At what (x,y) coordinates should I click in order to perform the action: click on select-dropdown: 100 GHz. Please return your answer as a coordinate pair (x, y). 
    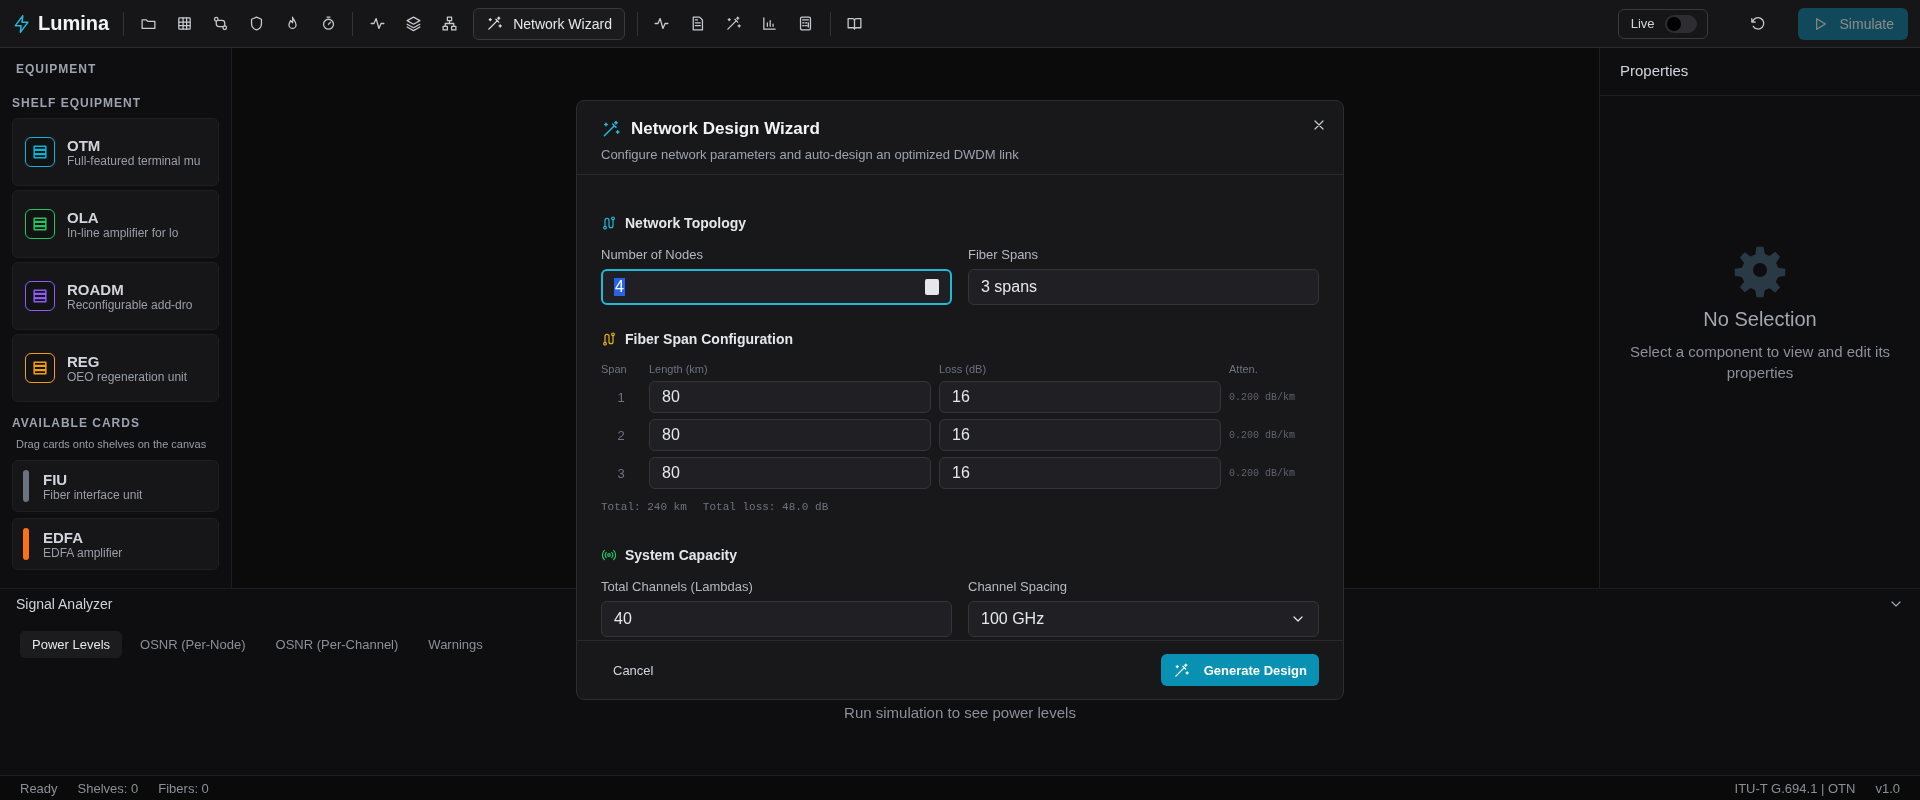
    Looking at the image, I should click on (1143, 619).